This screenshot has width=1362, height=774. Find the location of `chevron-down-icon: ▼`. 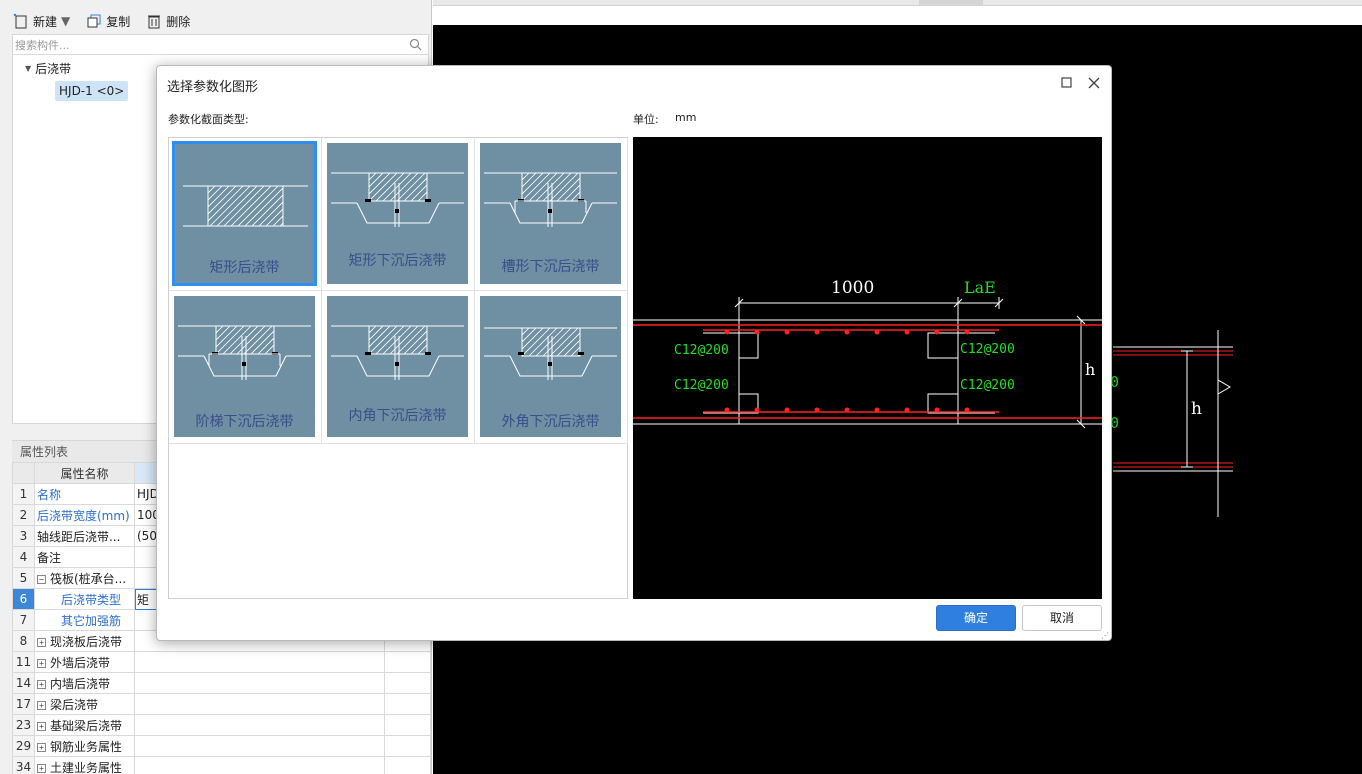

chevron-down-icon: ▼ is located at coordinates (65, 21).